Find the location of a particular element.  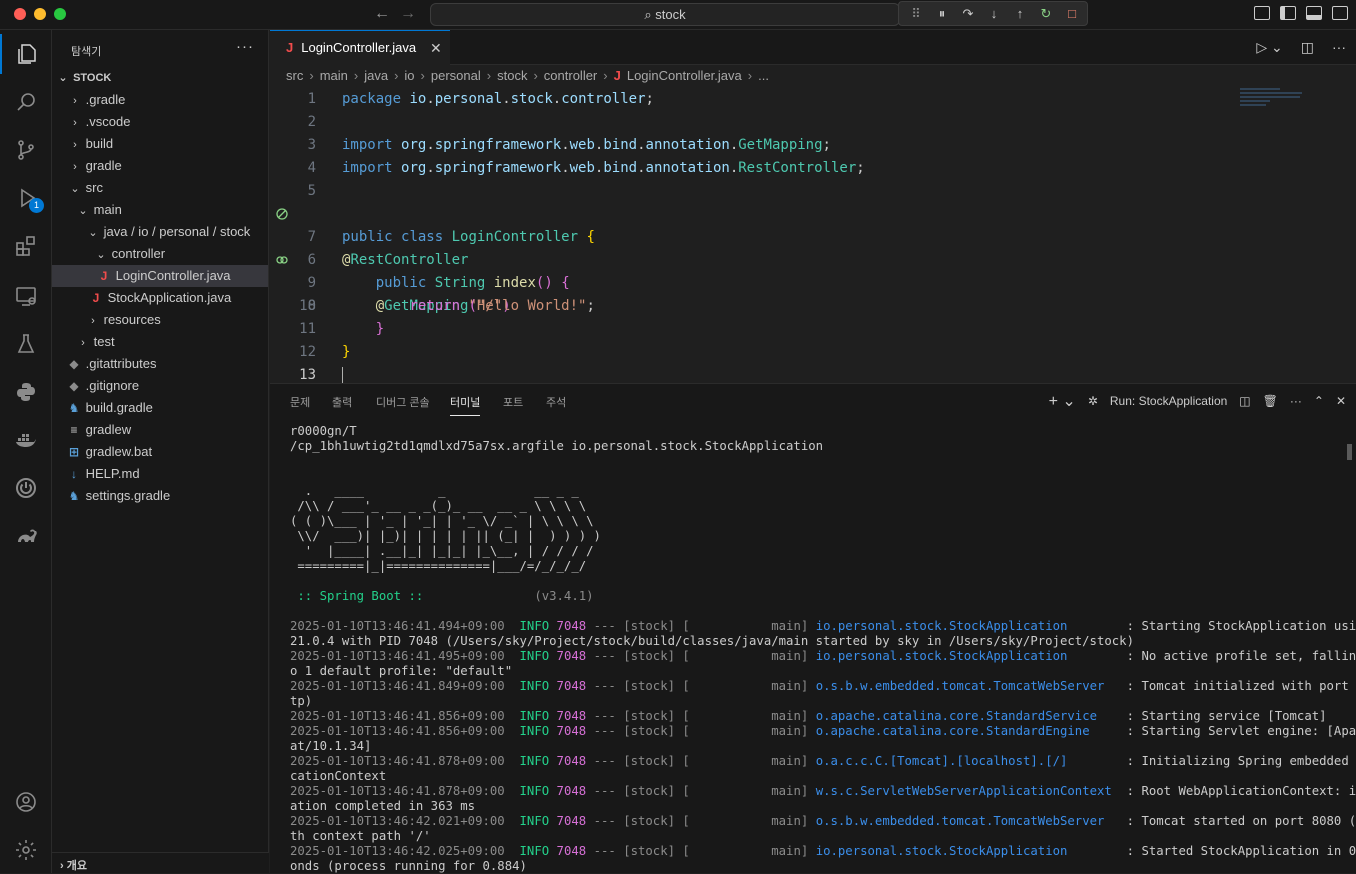

tree-folder-gradle: › gradle is located at coordinates (160, 166).